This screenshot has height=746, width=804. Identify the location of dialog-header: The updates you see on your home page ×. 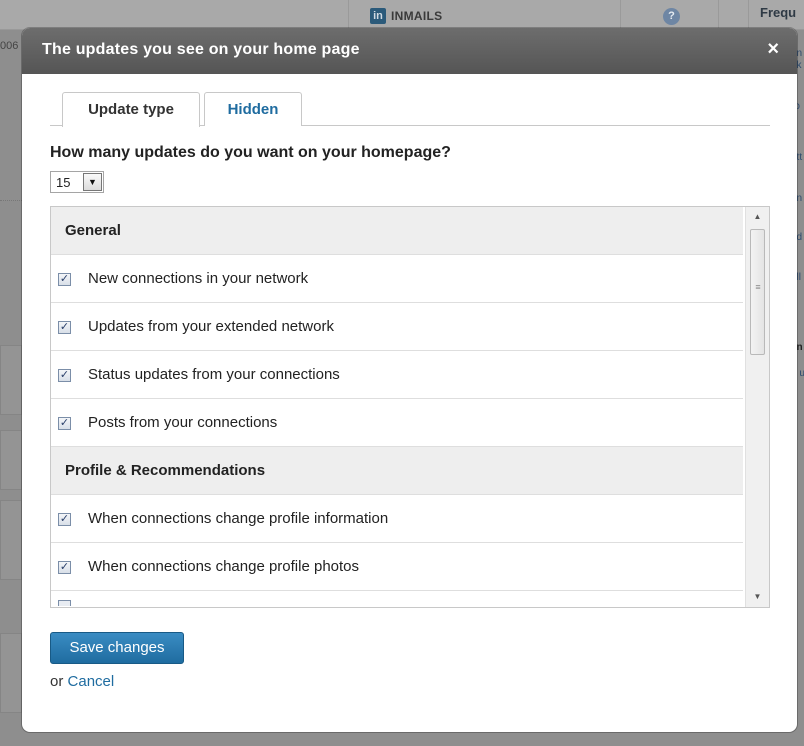
(409, 51).